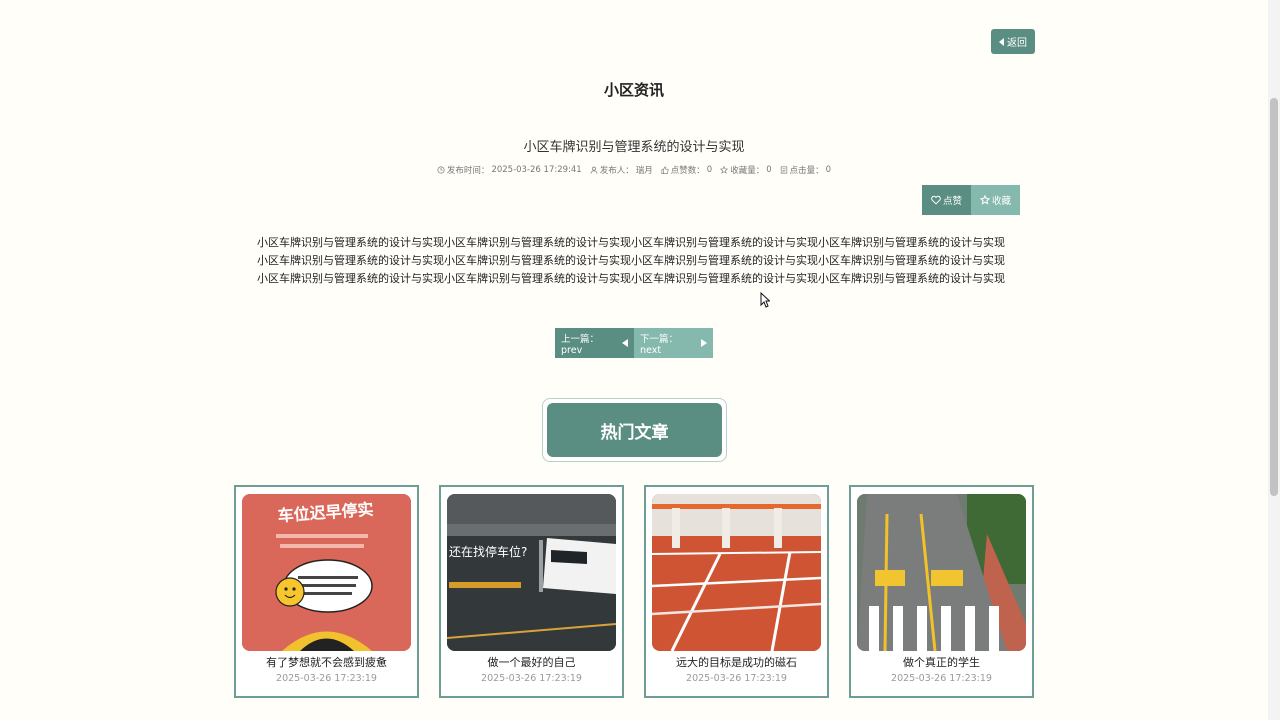 The image size is (1280, 720). I want to click on section-title: 小区资讯, so click(633, 90).